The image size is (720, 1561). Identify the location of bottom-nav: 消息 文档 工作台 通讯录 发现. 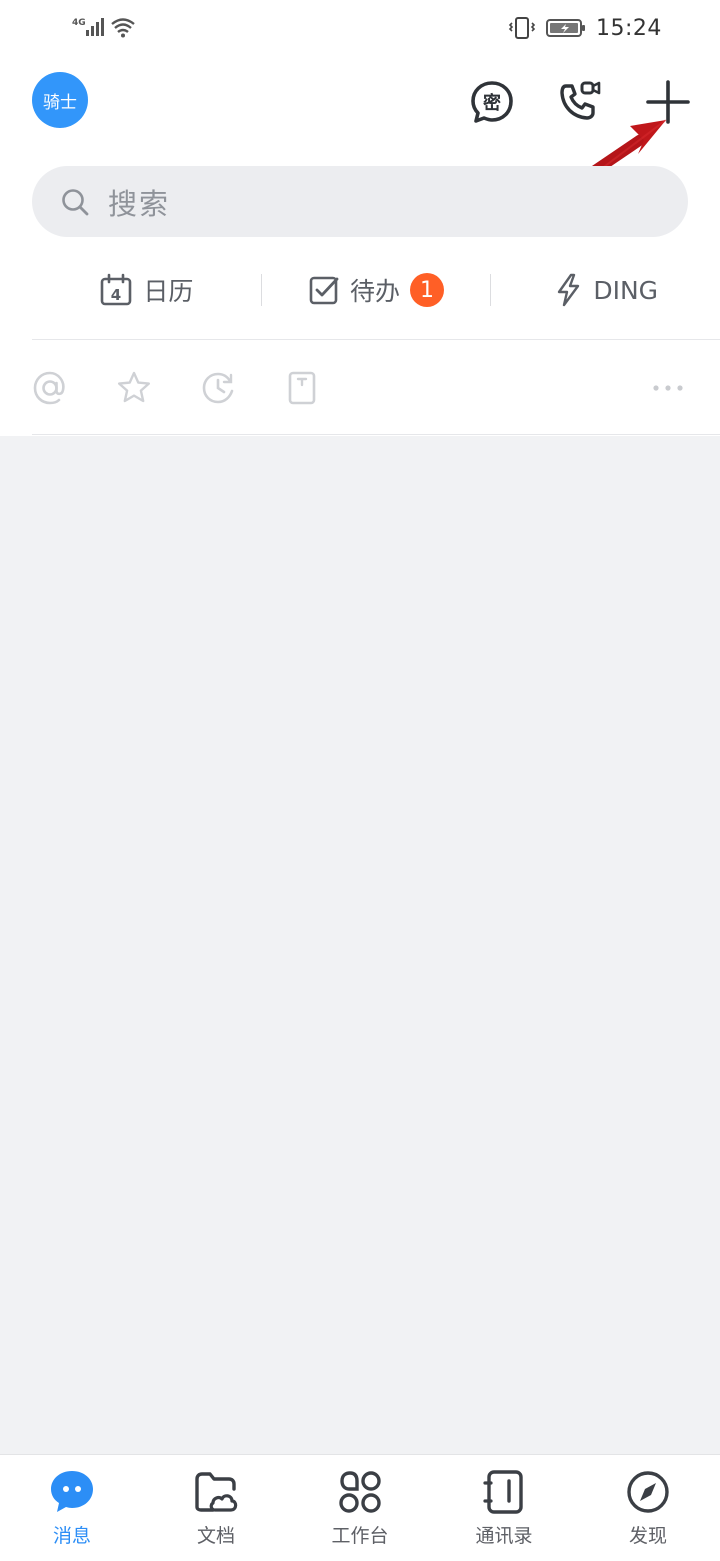
(360, 1507).